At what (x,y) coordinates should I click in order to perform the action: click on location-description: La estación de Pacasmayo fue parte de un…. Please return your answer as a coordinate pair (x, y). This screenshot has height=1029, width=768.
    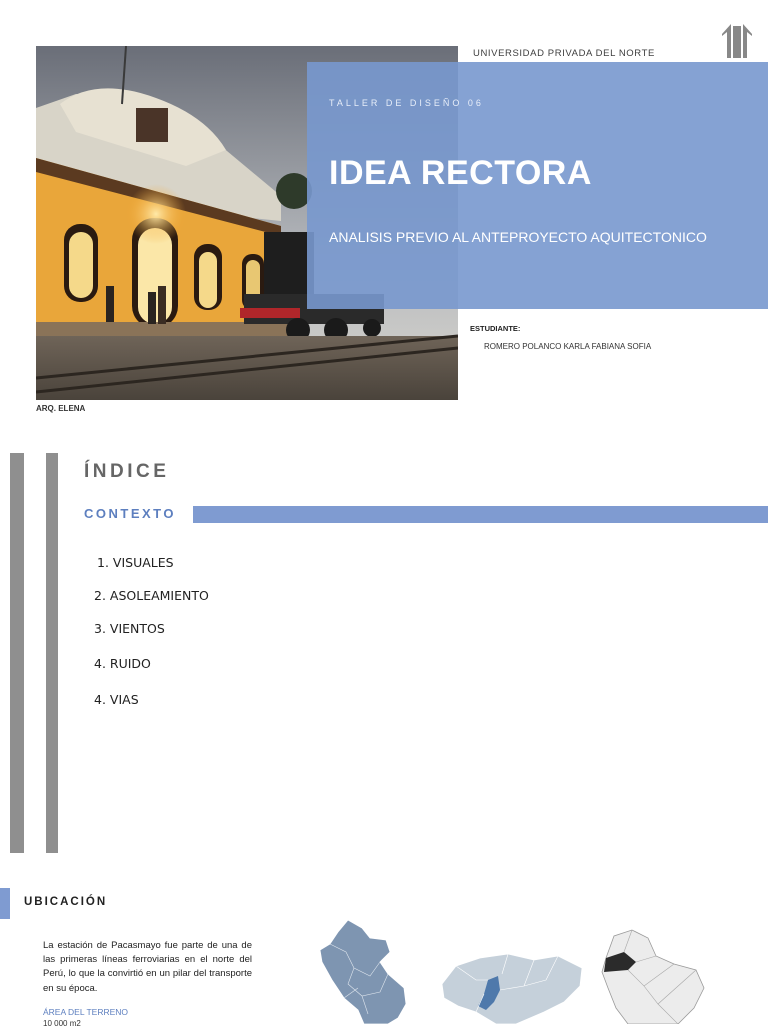
    Looking at the image, I should click on (147, 967).